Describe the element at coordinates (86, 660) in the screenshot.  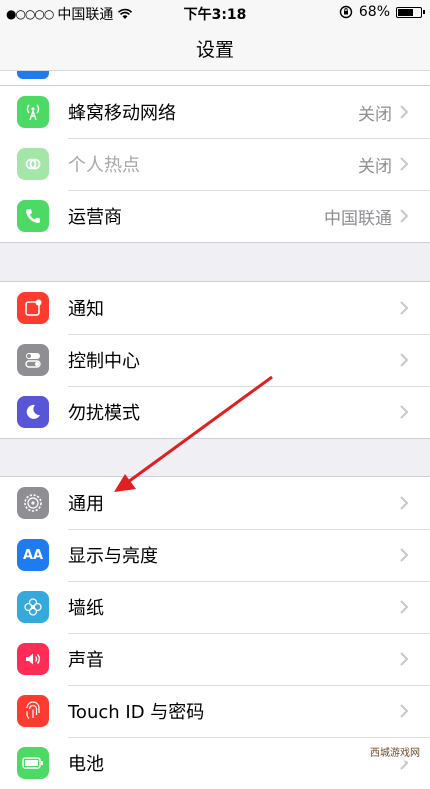
I see `row-label: 声音` at that location.